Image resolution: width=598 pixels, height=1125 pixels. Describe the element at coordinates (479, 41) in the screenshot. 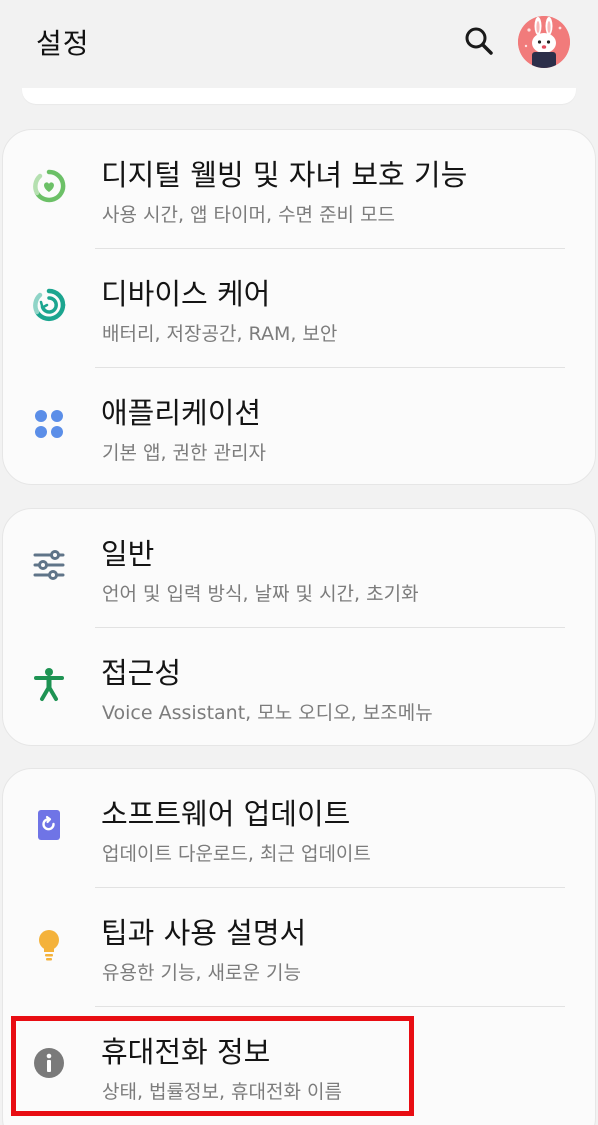

I see `search-icon` at that location.